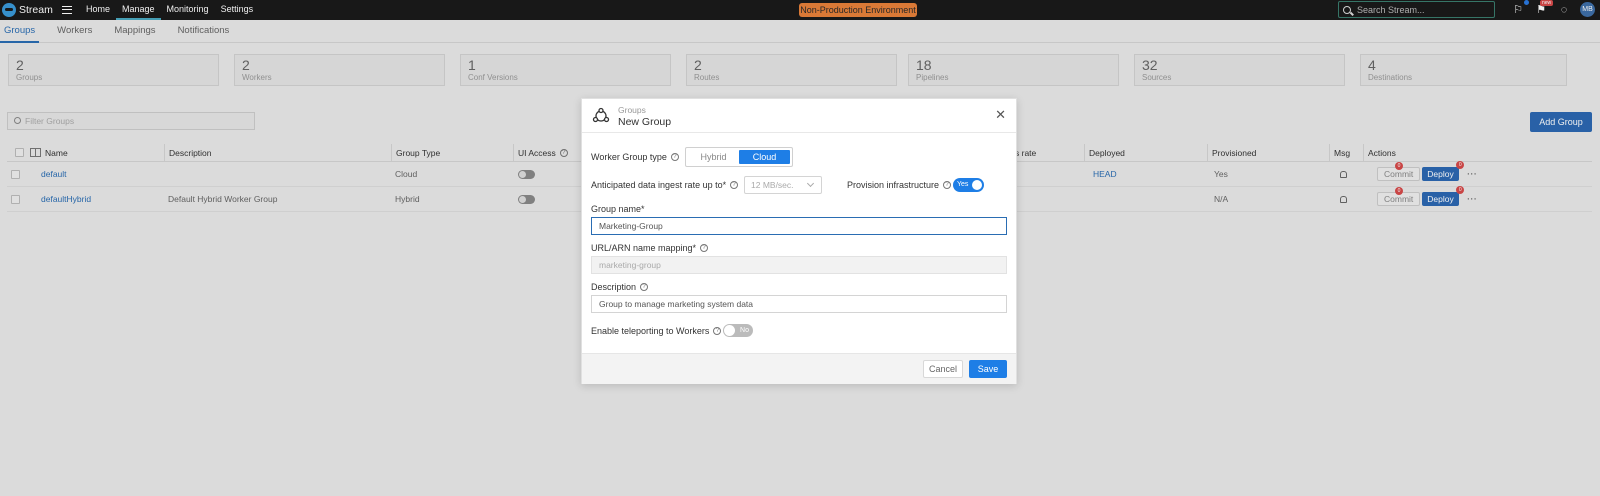 The image size is (1600, 496). I want to click on modal-title: New Group, so click(645, 122).